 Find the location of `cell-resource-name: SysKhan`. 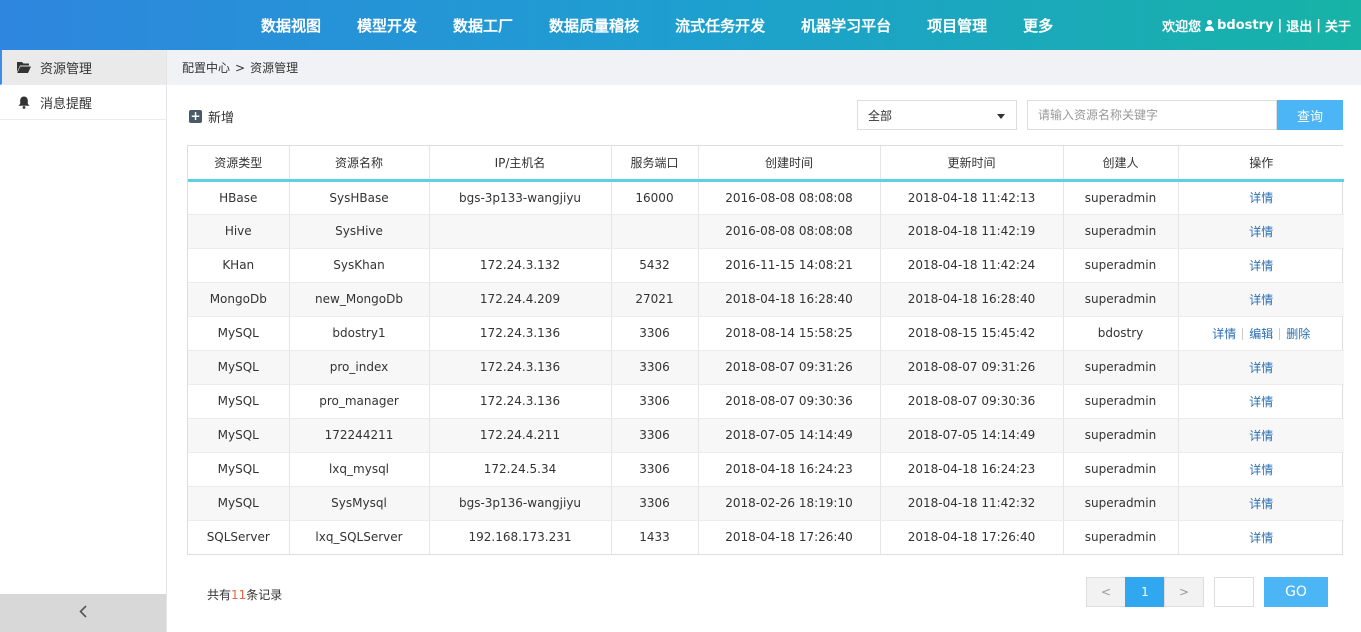

cell-resource-name: SysKhan is located at coordinates (359, 265).